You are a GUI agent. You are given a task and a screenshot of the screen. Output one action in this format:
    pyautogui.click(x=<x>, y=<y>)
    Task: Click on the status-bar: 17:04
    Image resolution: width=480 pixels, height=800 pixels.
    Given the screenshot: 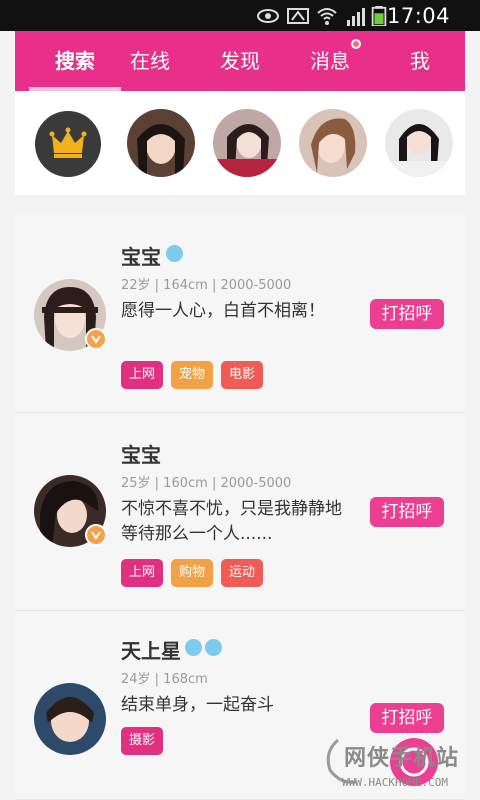 What is the action you would take?
    pyautogui.click(x=240, y=15)
    